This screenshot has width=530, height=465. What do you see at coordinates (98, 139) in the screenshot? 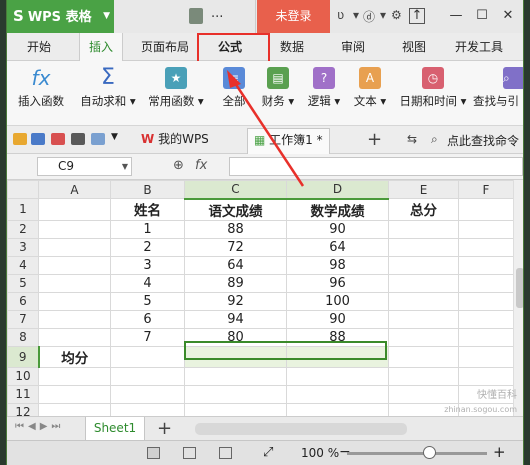
I see `print-preview-icon` at bounding box center [98, 139].